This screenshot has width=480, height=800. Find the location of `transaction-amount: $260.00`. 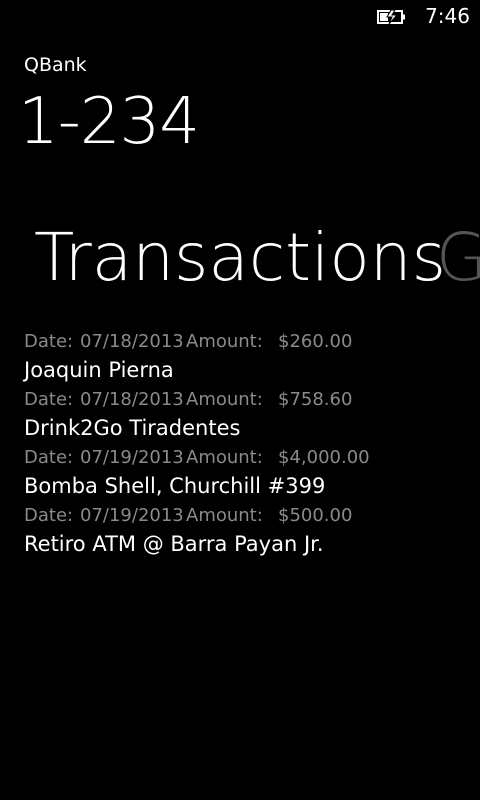

transaction-amount: $260.00 is located at coordinates (315, 341).